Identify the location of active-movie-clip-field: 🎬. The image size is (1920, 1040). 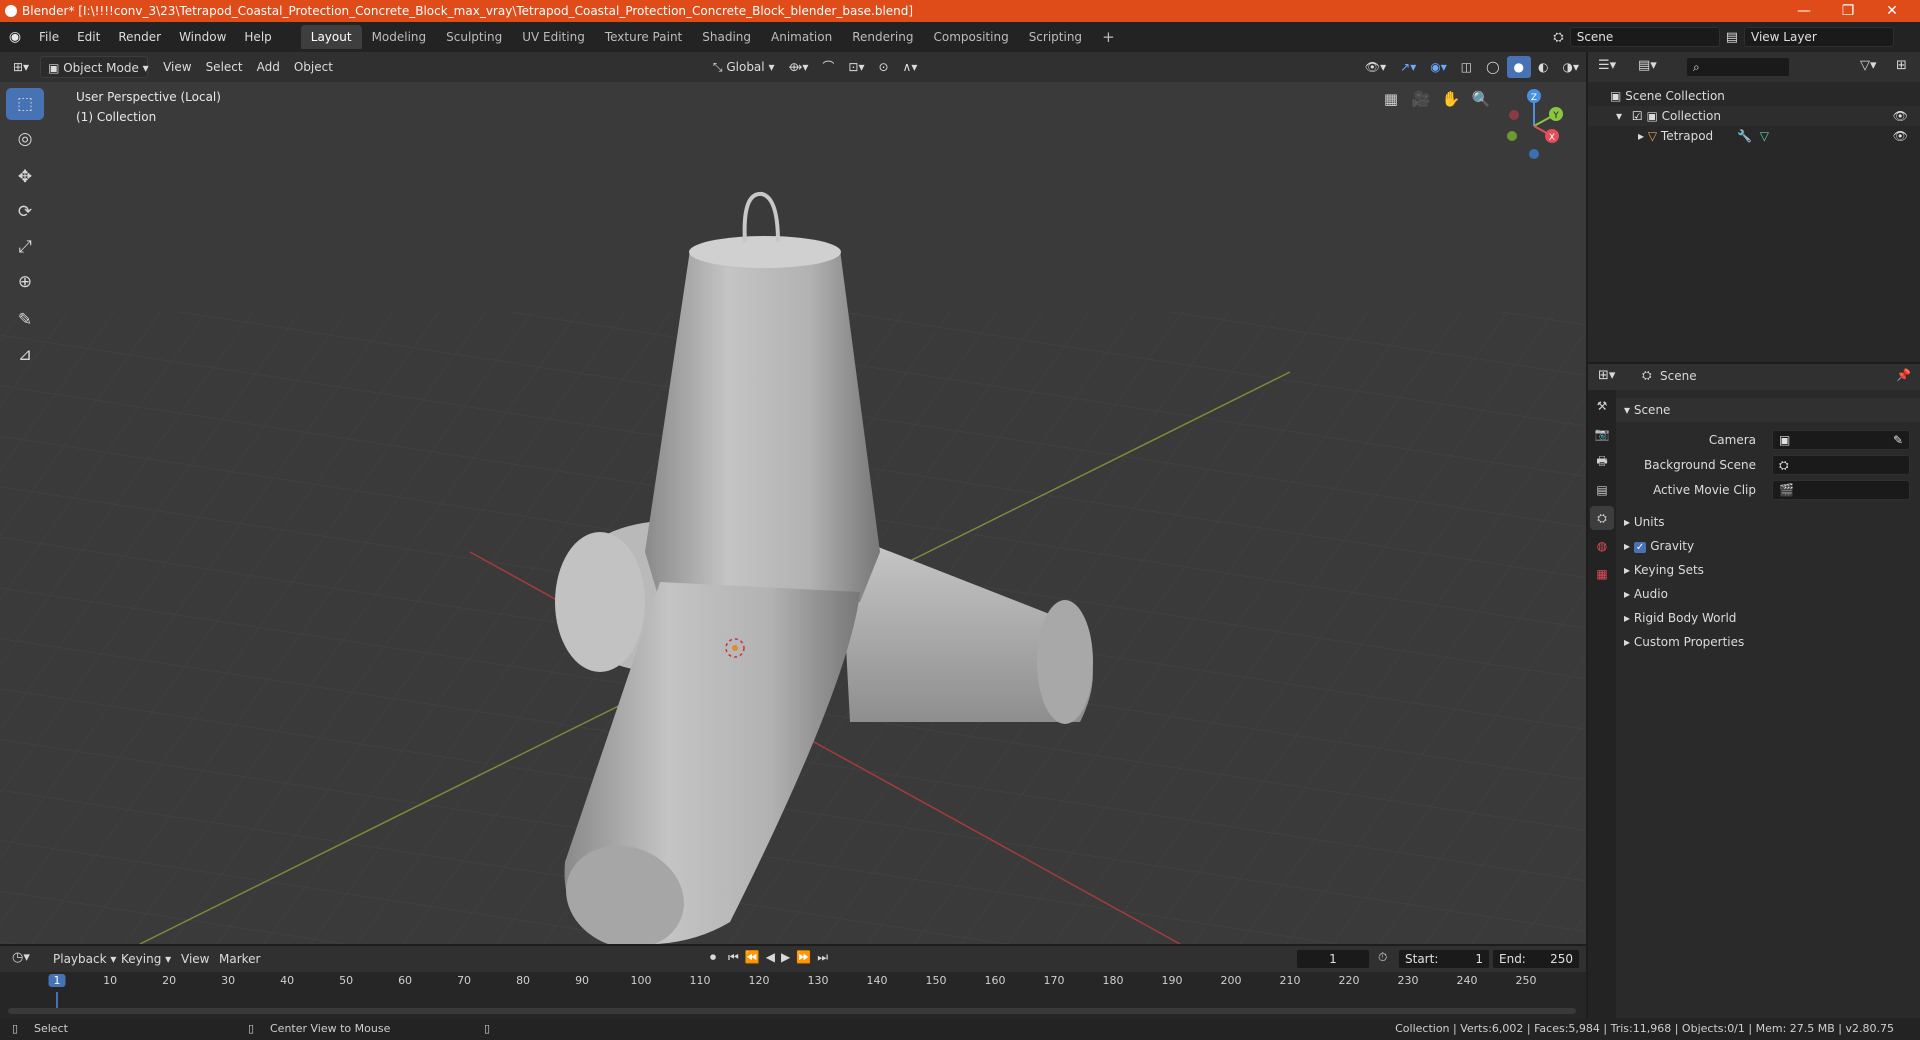
(1841, 490).